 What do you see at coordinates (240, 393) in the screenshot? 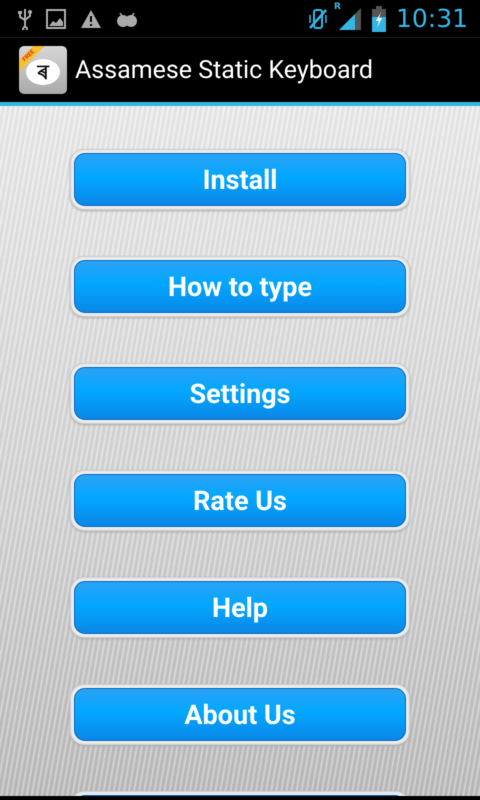
I see `menu-button: Settings` at bounding box center [240, 393].